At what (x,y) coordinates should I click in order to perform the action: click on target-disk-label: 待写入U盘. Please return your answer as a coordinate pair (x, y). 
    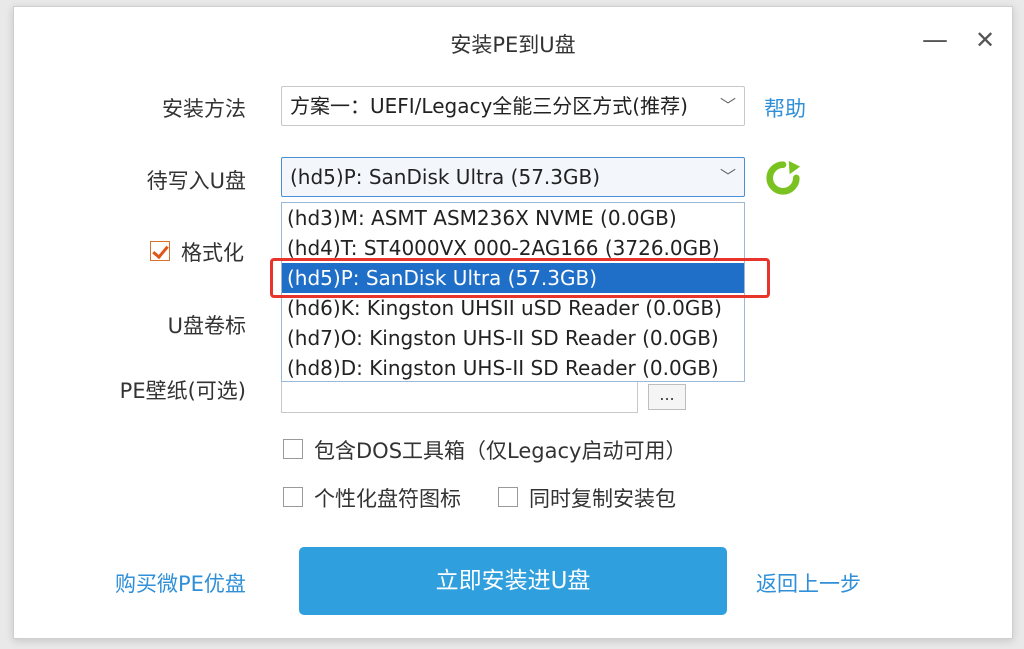
    Looking at the image, I should click on (196, 181).